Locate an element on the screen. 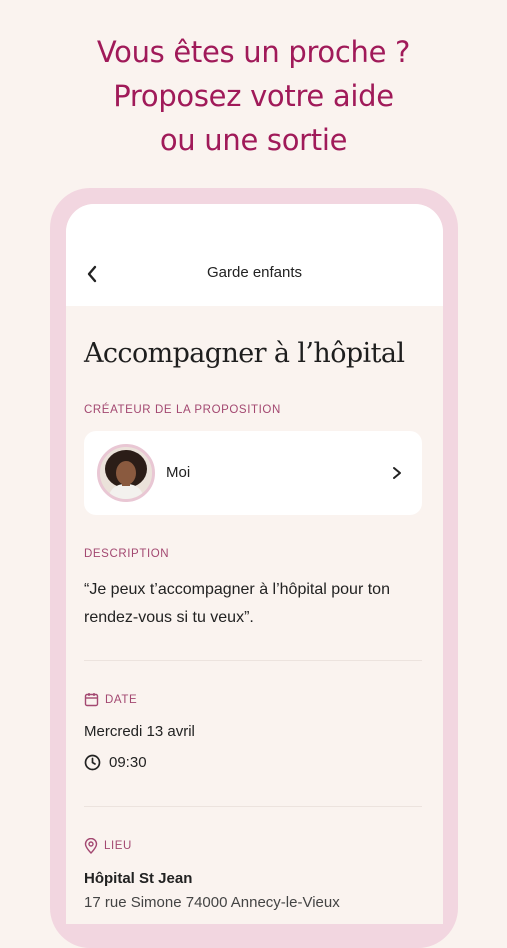 The width and height of the screenshot is (507, 948). clock-icon is located at coordinates (92, 762).